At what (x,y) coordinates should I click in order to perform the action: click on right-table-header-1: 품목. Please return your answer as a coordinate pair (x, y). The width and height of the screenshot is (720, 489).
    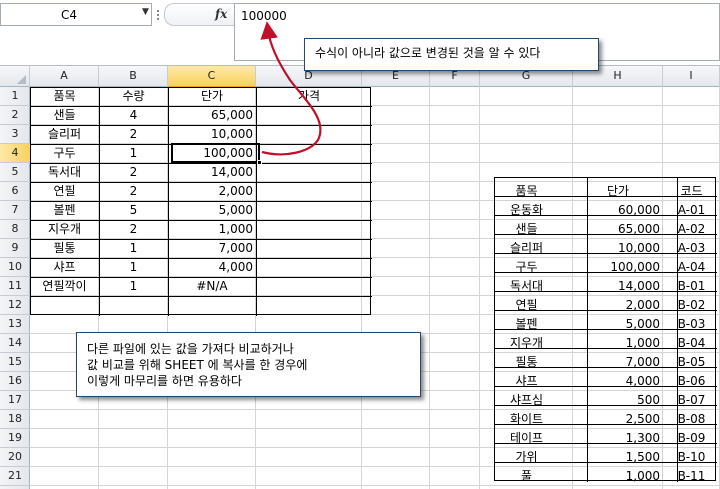
    Looking at the image, I should click on (526, 191).